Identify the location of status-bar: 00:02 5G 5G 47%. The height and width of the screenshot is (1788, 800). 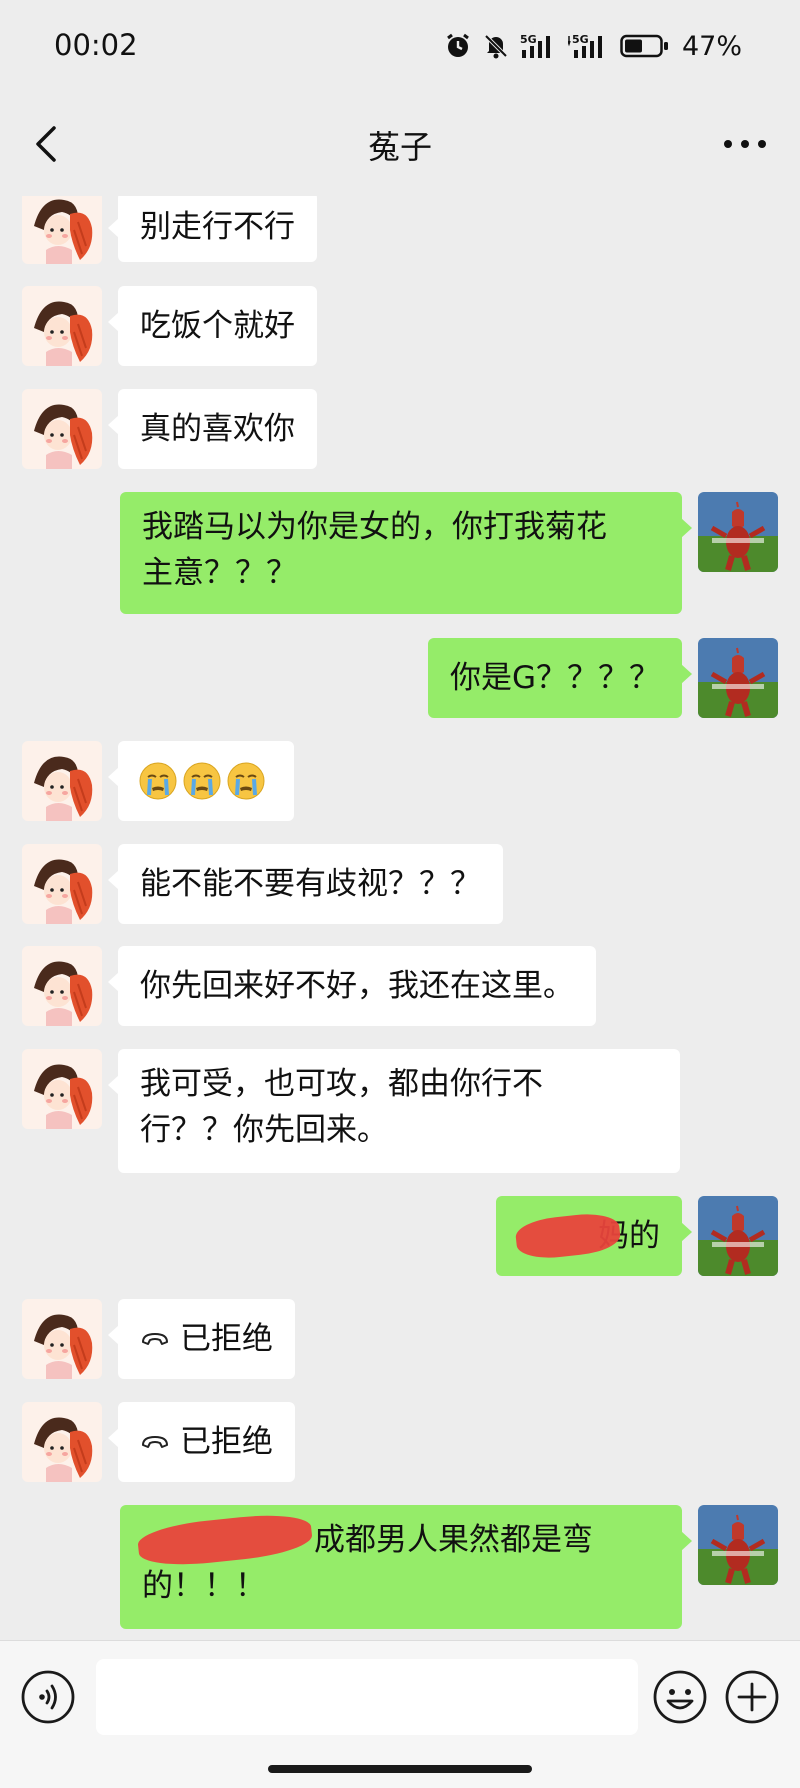
(400, 46).